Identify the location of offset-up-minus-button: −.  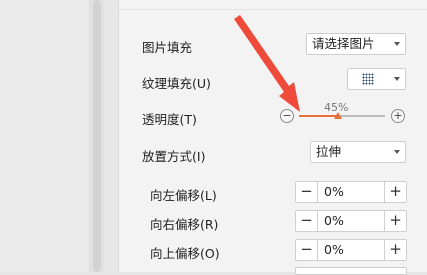
(307, 250).